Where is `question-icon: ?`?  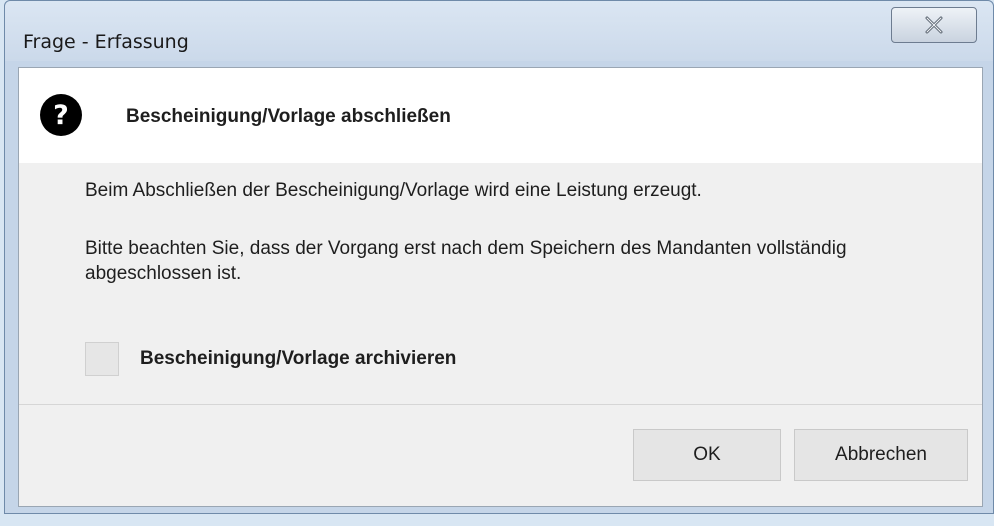 question-icon: ? is located at coordinates (61, 115).